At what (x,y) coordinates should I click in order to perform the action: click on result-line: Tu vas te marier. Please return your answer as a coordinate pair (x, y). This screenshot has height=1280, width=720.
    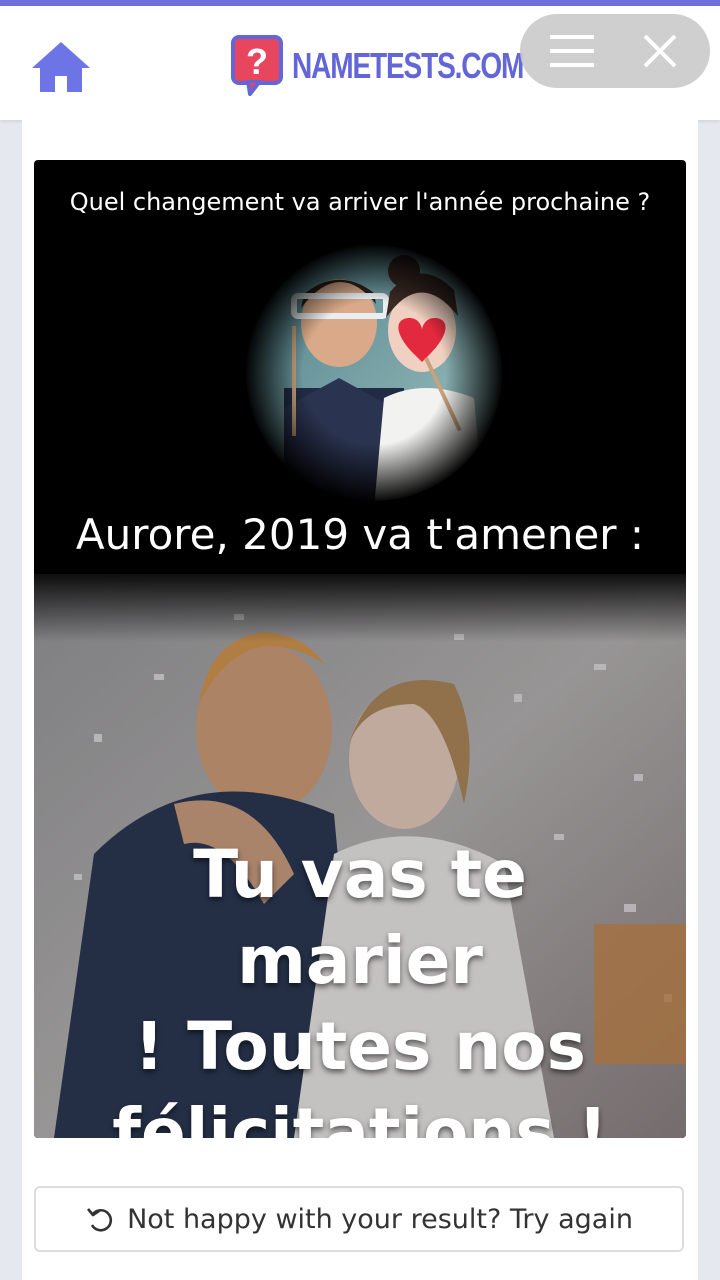
    Looking at the image, I should click on (360, 917).